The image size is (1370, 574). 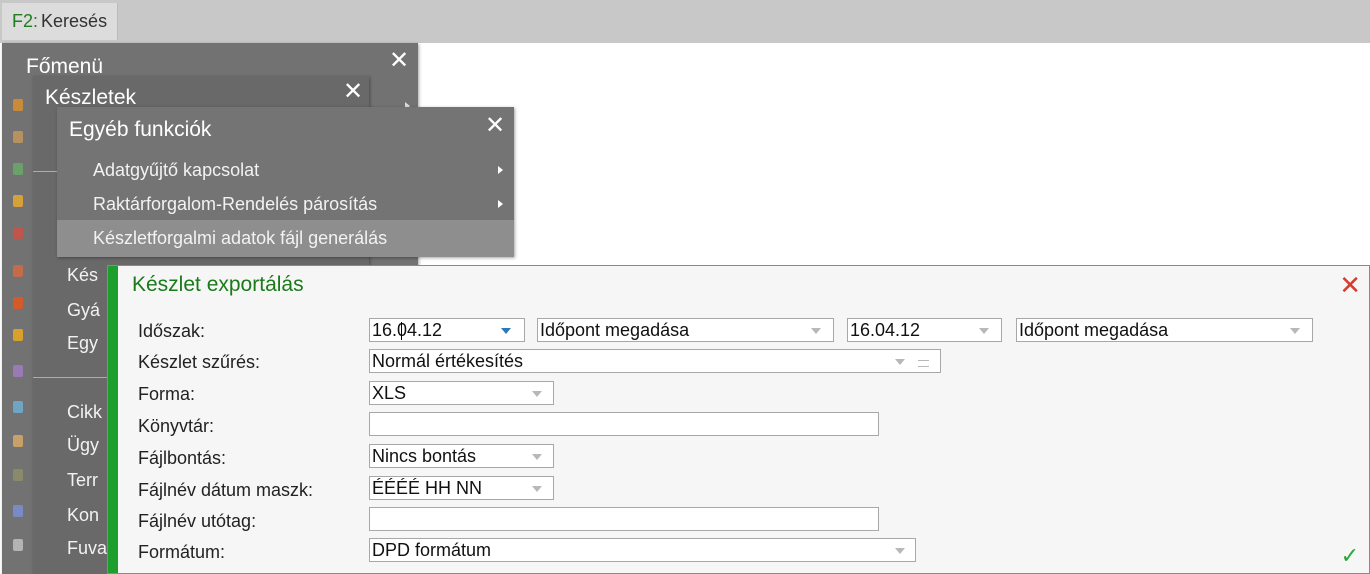 I want to click on filename-suffix-input, so click(x=624, y=519).